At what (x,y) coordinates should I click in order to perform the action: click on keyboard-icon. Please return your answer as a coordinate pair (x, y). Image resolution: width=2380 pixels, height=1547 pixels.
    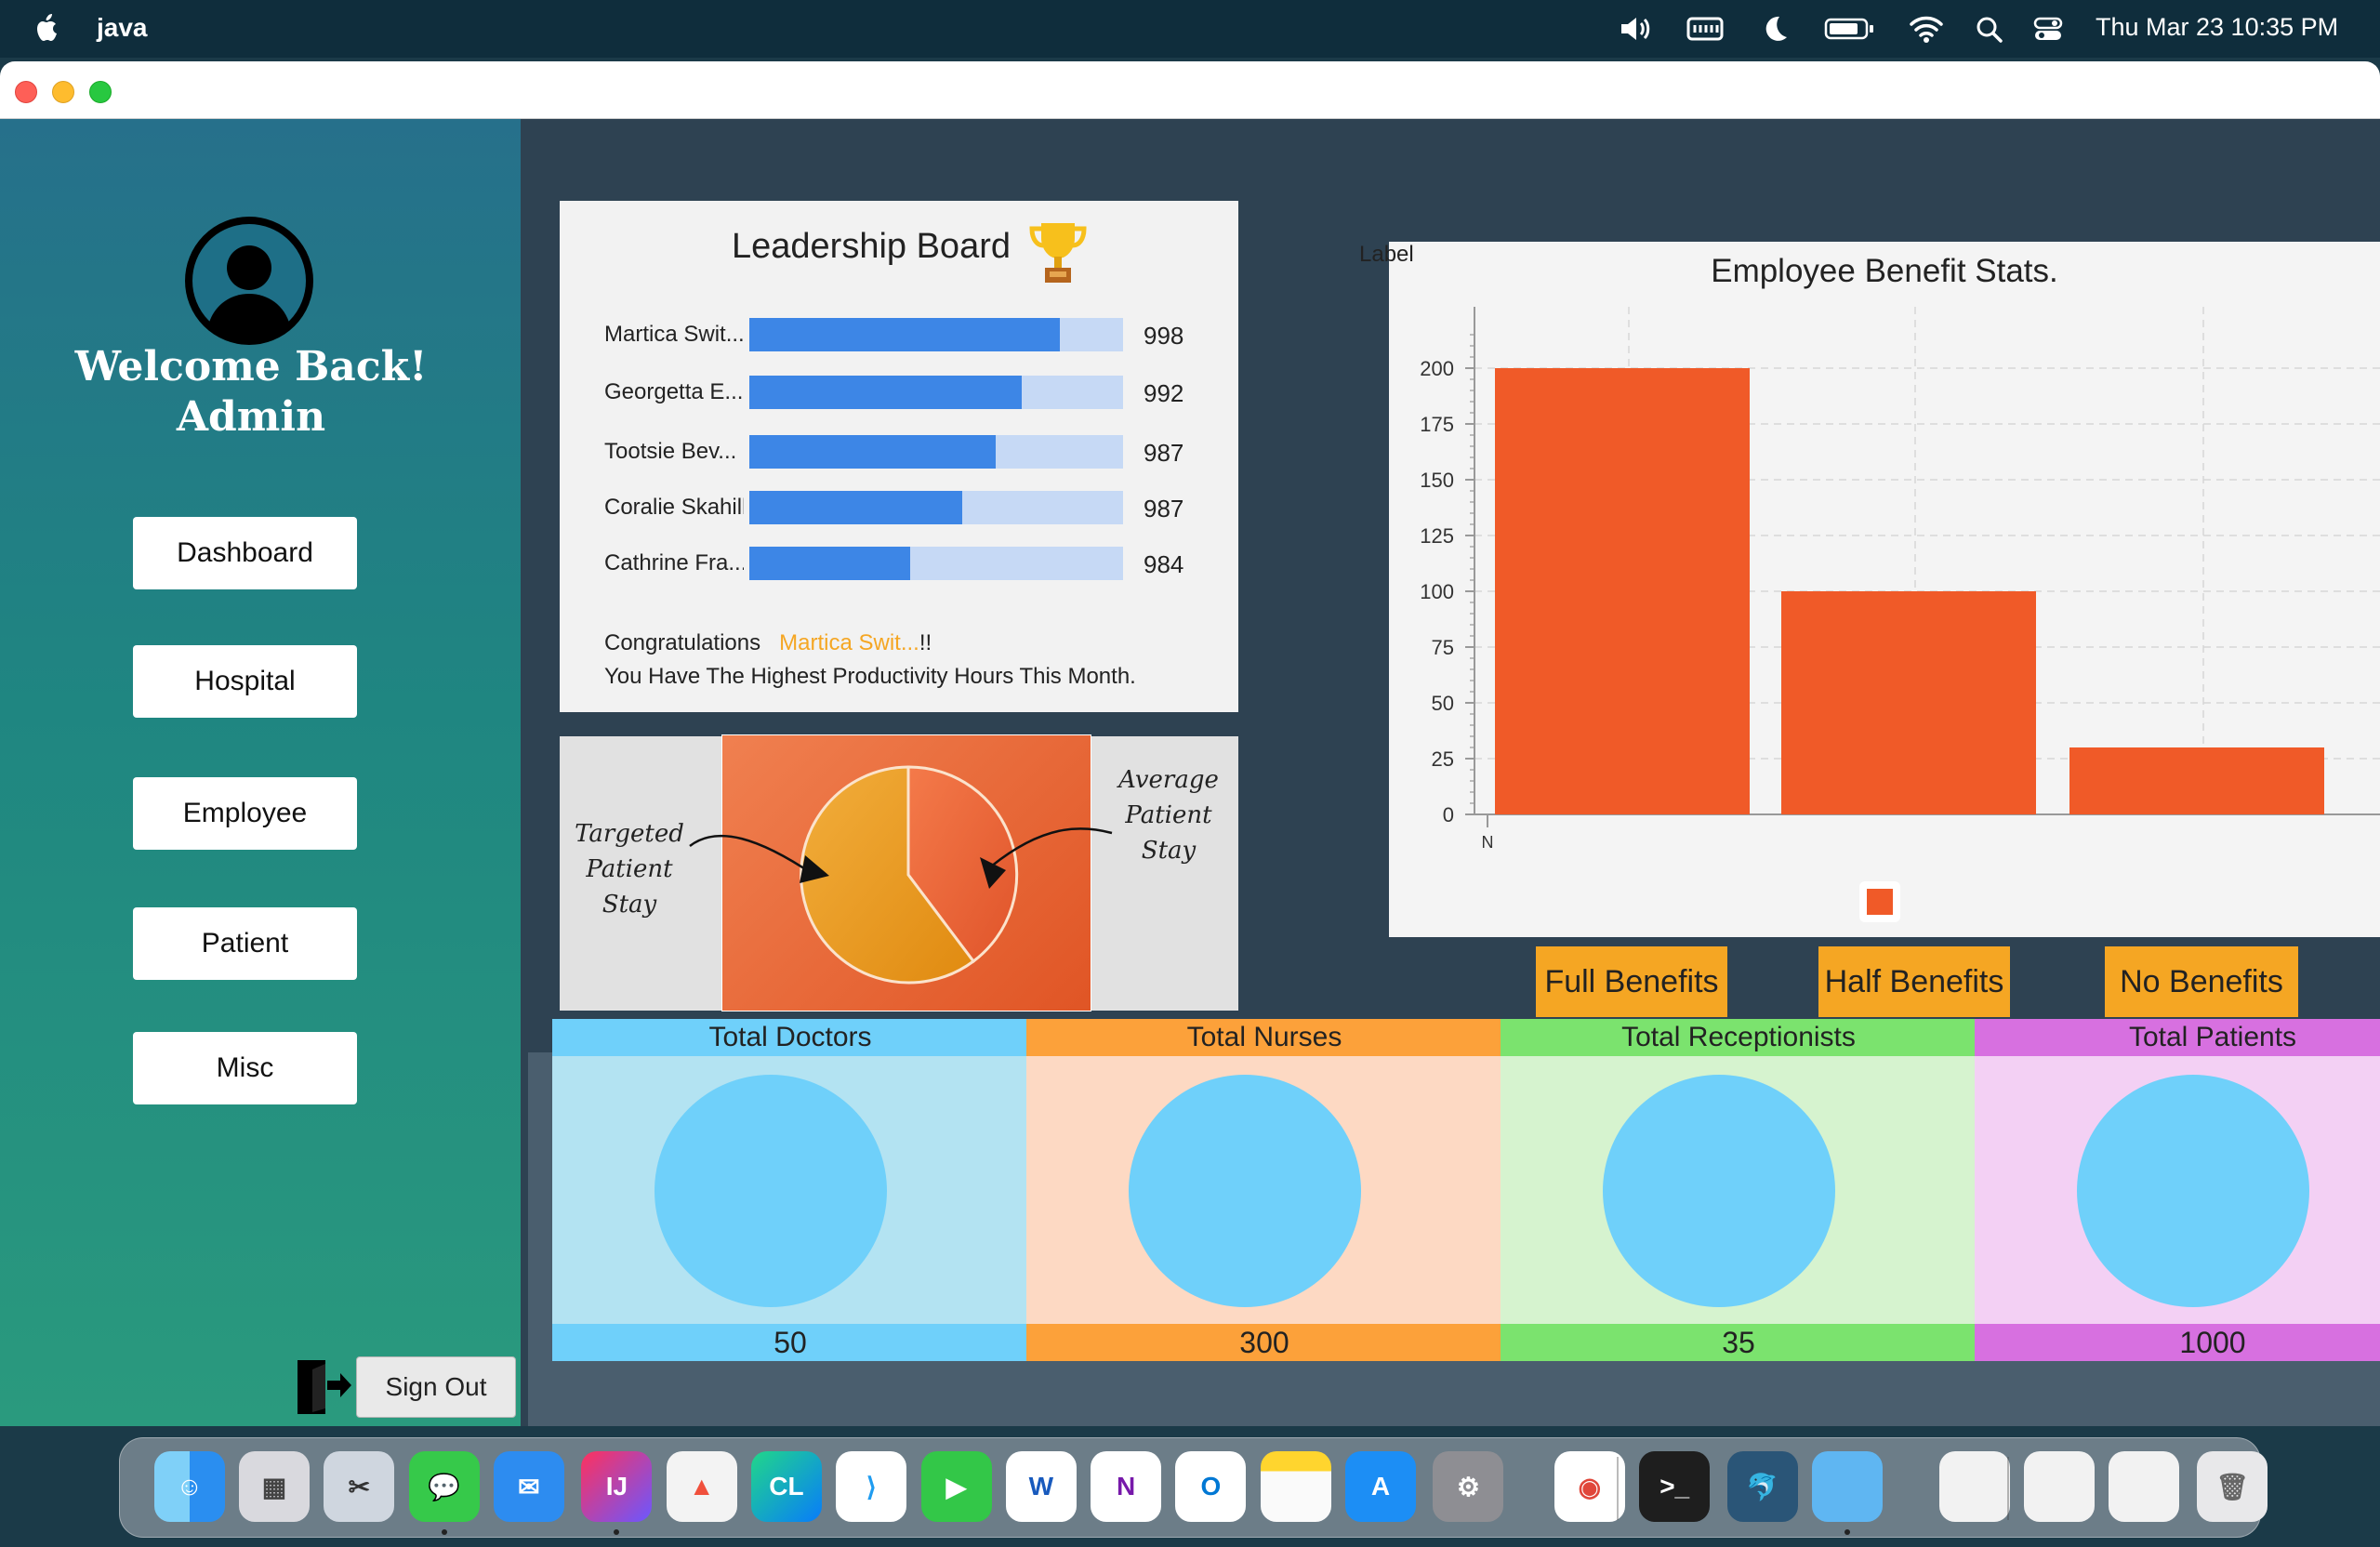
    Looking at the image, I should click on (1705, 28).